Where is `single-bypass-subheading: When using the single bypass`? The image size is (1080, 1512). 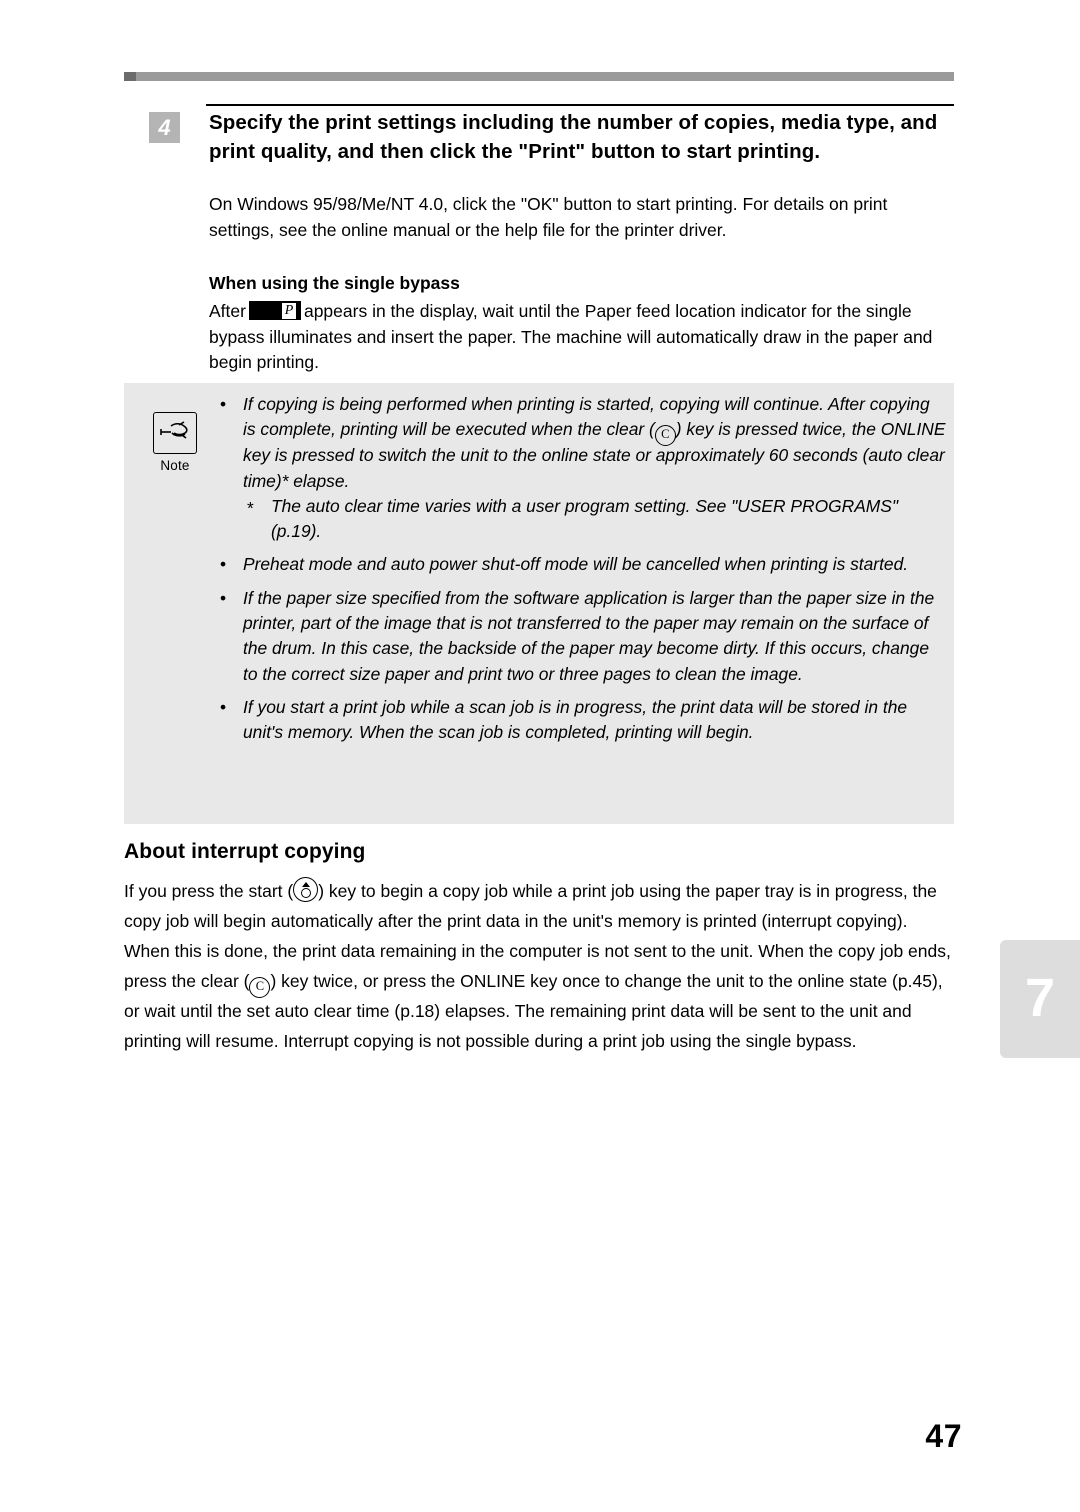 single-bypass-subheading: When using the single bypass is located at coordinates (334, 283).